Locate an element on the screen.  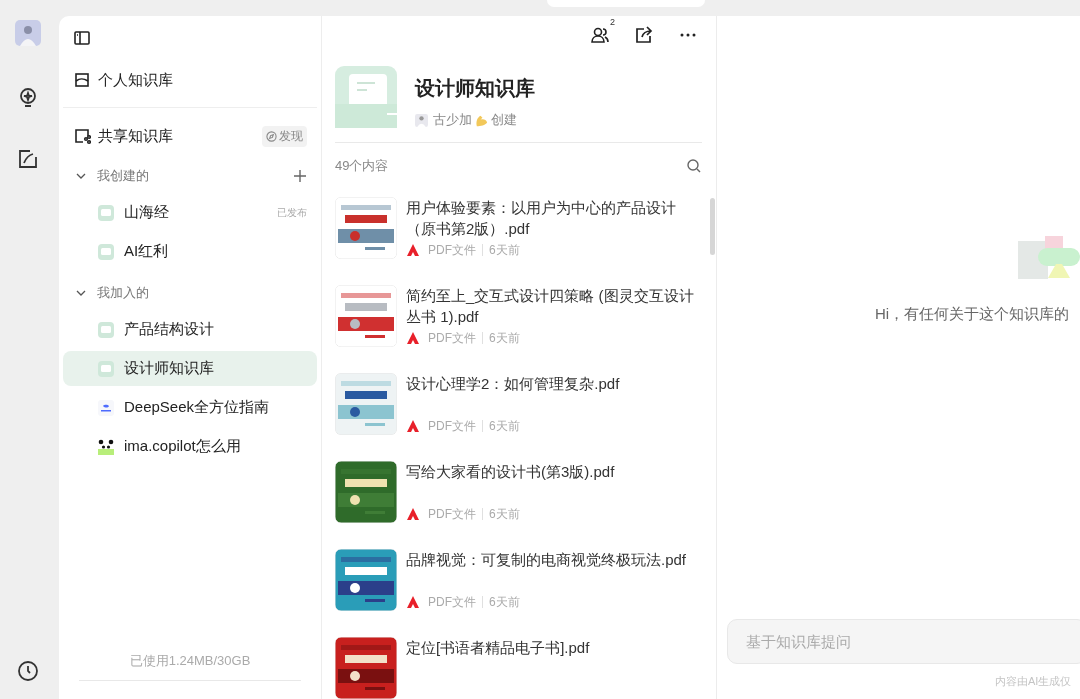
member-count: 2 is located at coordinates (612, 21).